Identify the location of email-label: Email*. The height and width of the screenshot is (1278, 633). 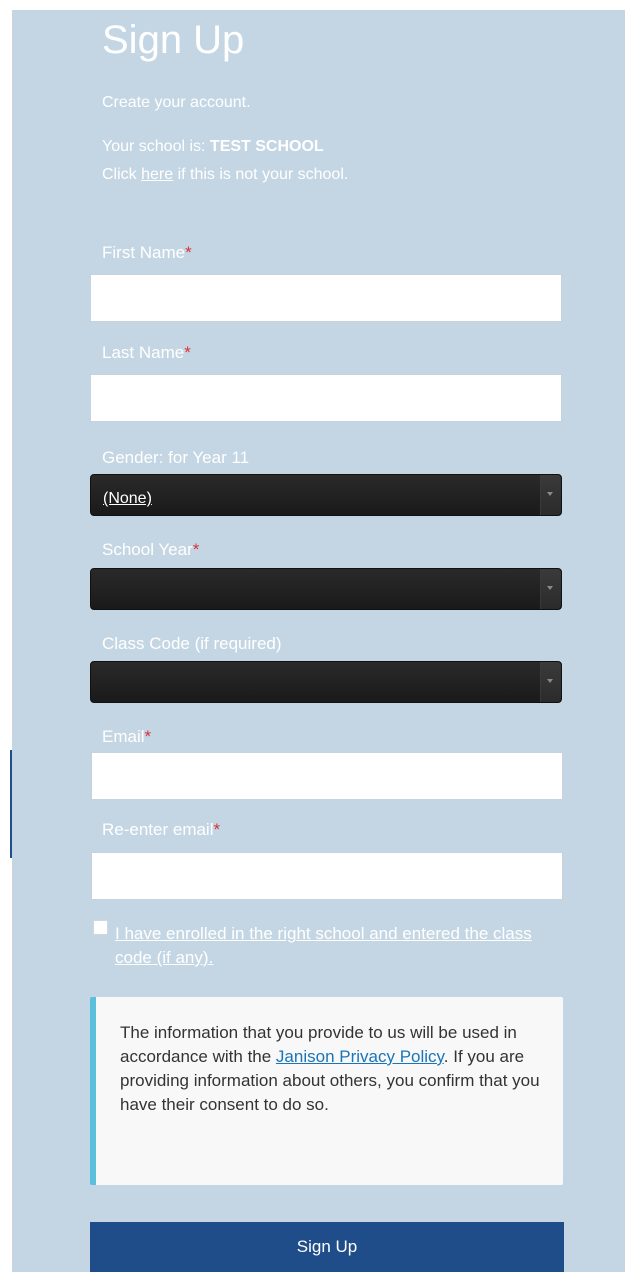
(126, 737).